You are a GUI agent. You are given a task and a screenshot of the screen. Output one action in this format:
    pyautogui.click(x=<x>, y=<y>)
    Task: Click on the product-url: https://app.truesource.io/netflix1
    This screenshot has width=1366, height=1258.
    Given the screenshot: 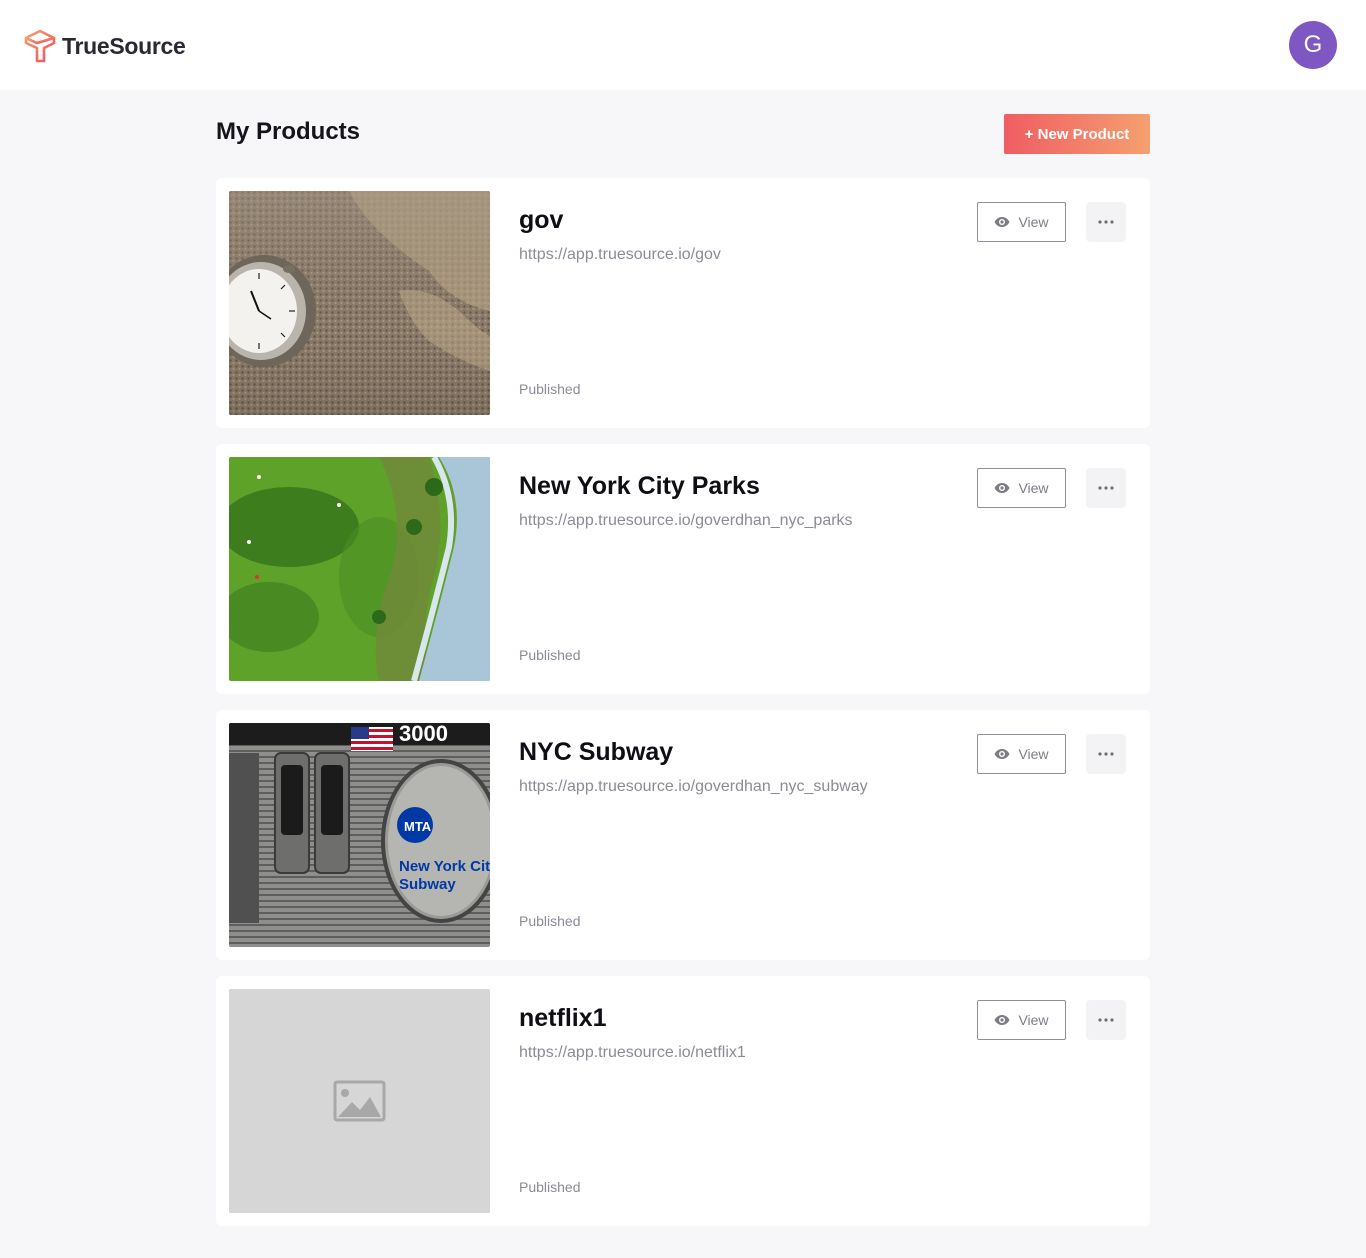 What is the action you would take?
    pyautogui.click(x=632, y=1053)
    